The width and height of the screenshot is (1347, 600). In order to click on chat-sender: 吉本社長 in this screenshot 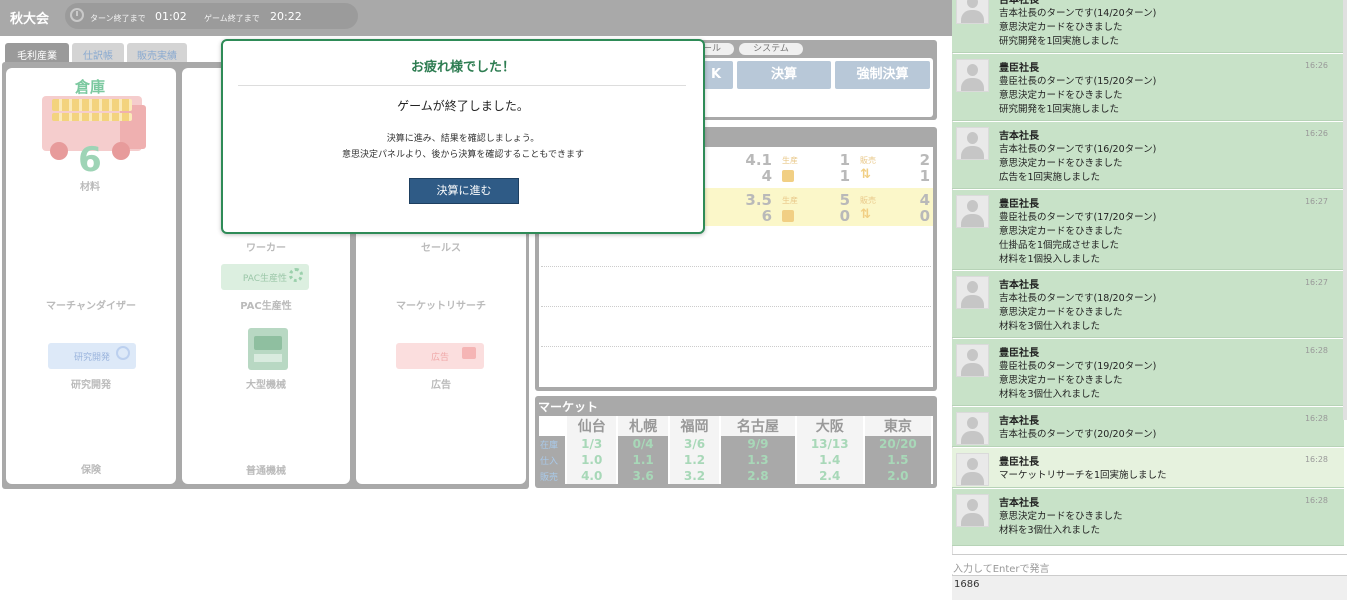, I will do `click(1019, 421)`.